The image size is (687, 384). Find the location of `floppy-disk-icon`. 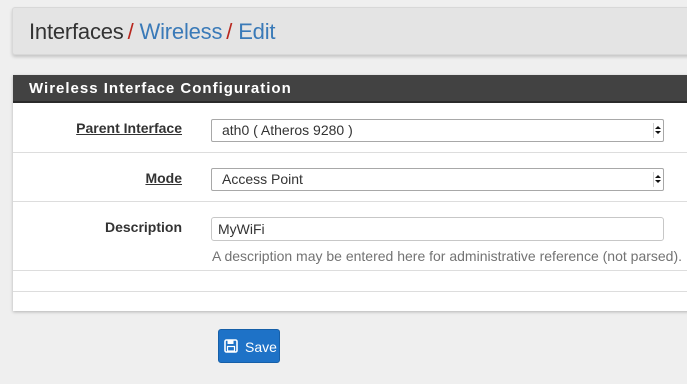

floppy-disk-icon is located at coordinates (231, 346).